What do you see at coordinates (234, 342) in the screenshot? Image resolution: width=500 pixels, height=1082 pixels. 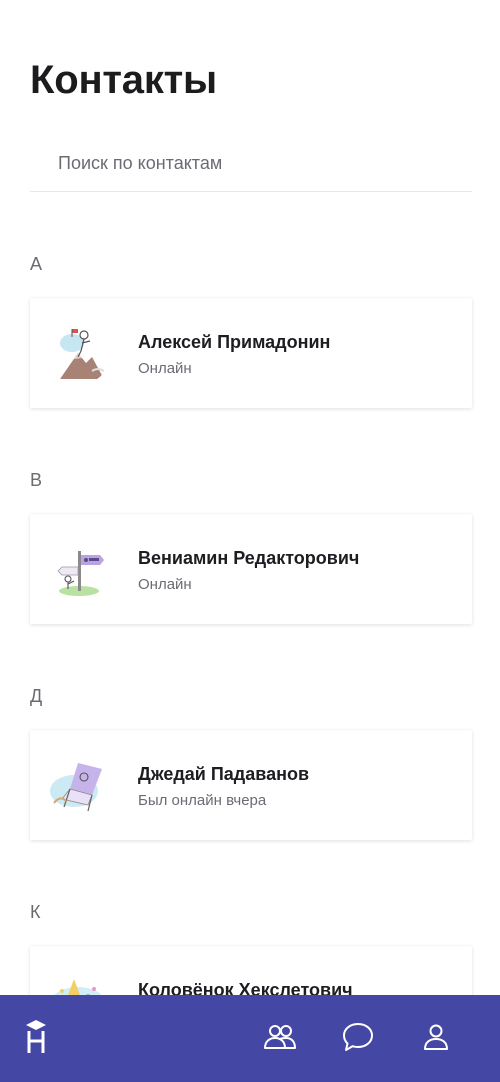 I see `contact-name: Алексей Примадонин` at bounding box center [234, 342].